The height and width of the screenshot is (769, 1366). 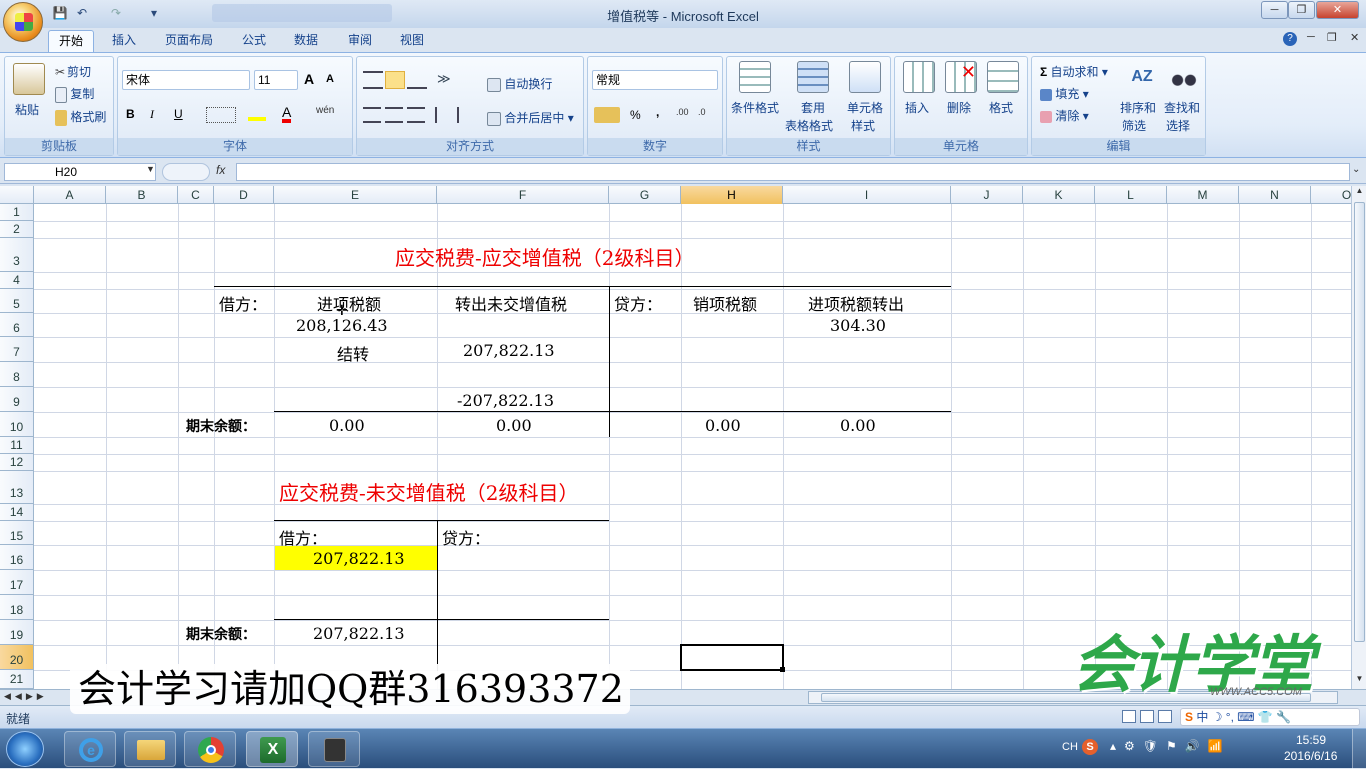 I want to click on column-header-b: B, so click(x=142, y=195).